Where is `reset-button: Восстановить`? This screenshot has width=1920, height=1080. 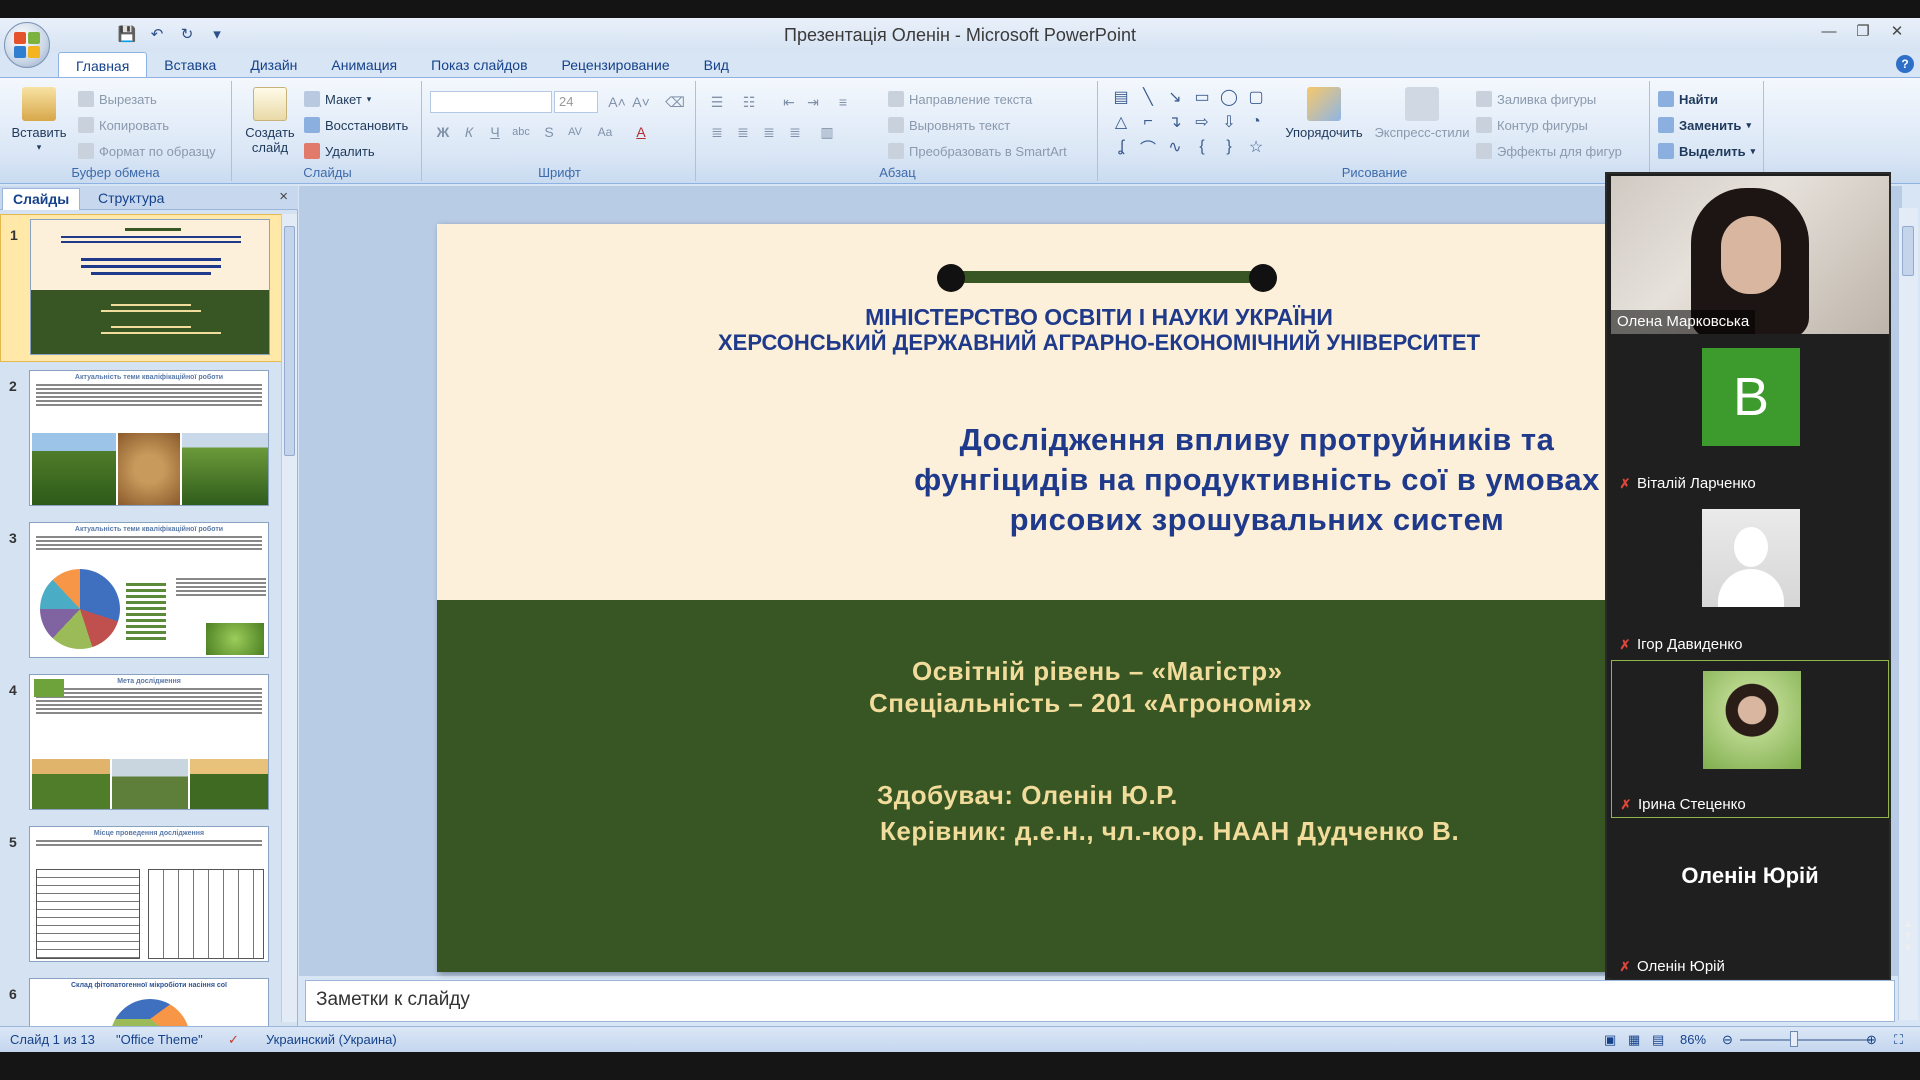 reset-button: Восстановить is located at coordinates (356, 125).